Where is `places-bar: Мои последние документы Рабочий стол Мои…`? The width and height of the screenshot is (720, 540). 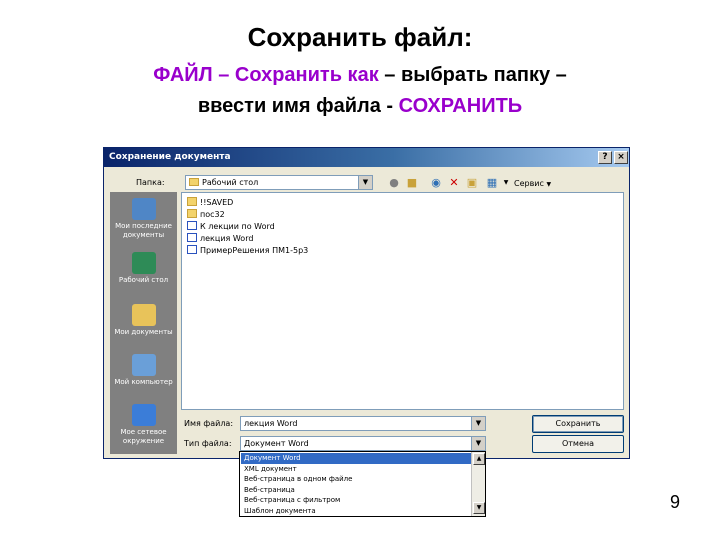
places-bar: Мои последние документы Рабочий стол Мои… is located at coordinates (143, 323).